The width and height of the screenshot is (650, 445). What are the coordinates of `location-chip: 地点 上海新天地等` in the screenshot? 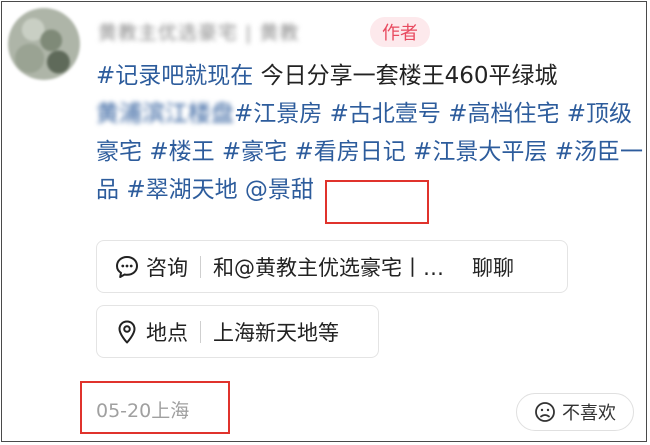 It's located at (237, 331).